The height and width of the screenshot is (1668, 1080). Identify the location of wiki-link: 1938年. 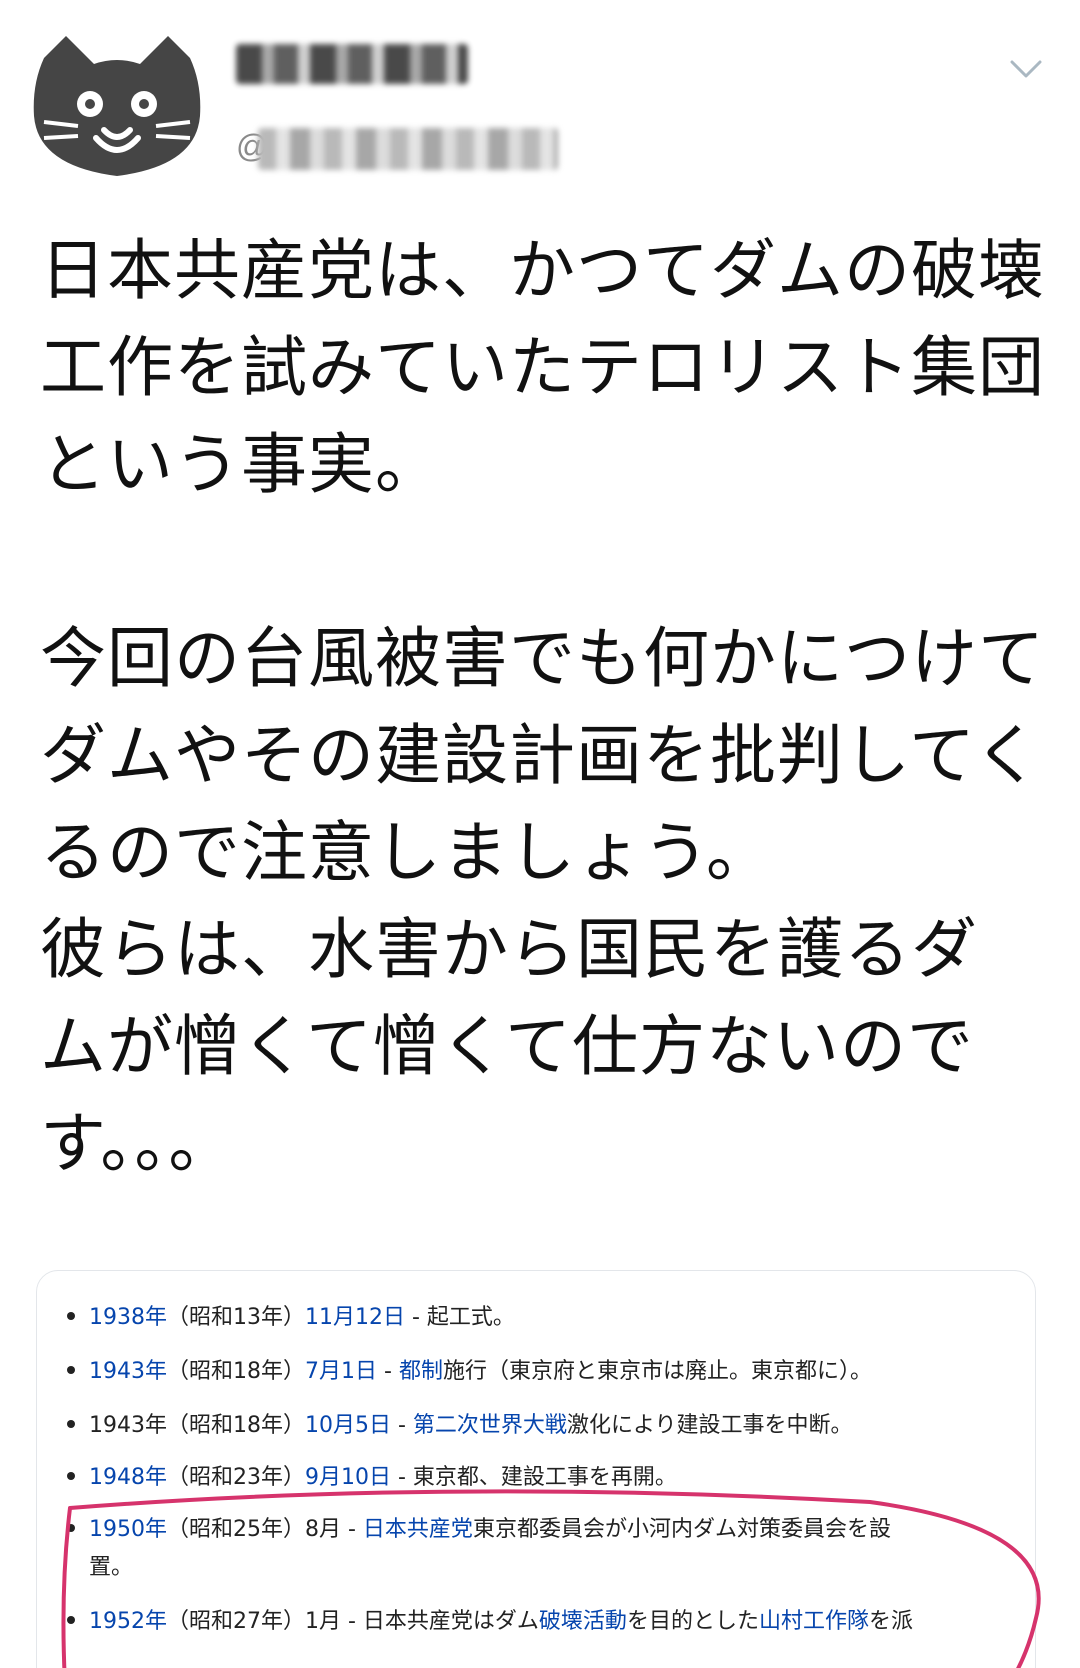
(128, 1317).